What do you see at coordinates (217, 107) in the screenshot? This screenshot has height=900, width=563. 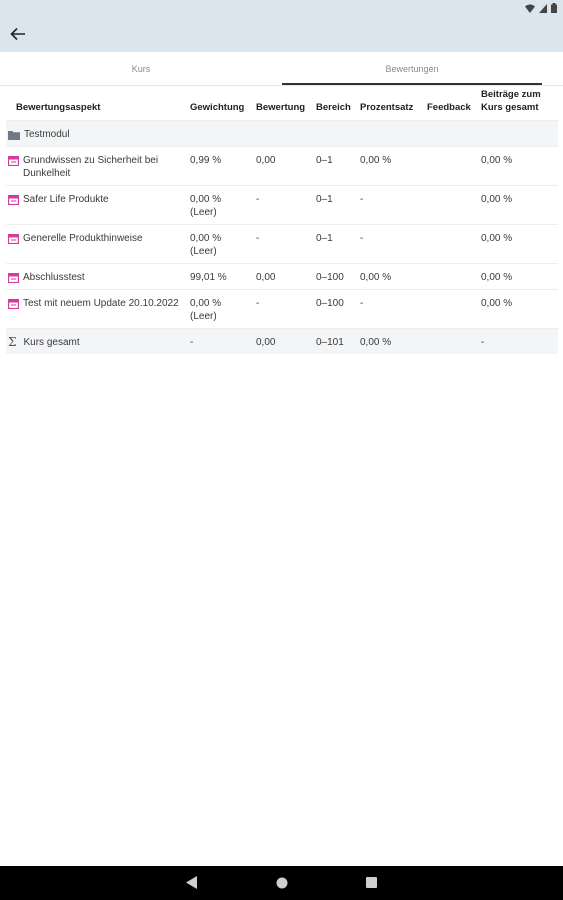 I see `col-header-weight: Gewichtung` at bounding box center [217, 107].